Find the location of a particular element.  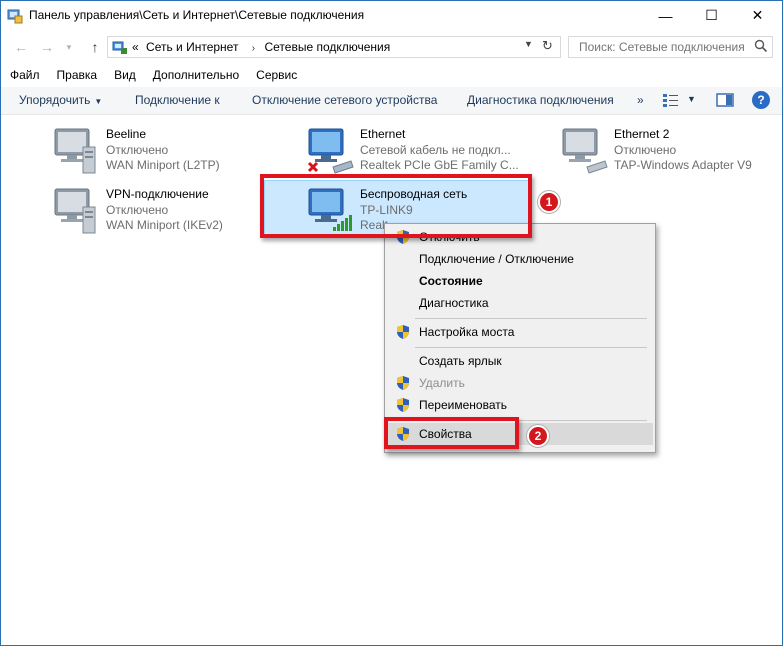

organize-button: Упорядочить ▼ is located at coordinates (60, 100).